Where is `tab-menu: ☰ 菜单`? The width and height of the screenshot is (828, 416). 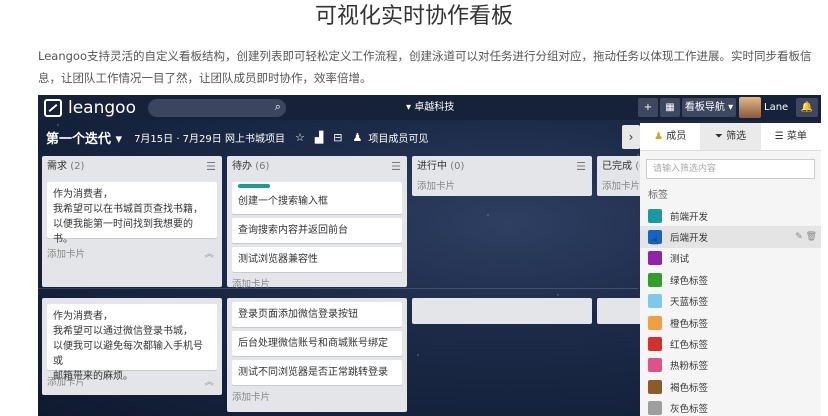
tab-menu: ☰ 菜单 is located at coordinates (791, 136).